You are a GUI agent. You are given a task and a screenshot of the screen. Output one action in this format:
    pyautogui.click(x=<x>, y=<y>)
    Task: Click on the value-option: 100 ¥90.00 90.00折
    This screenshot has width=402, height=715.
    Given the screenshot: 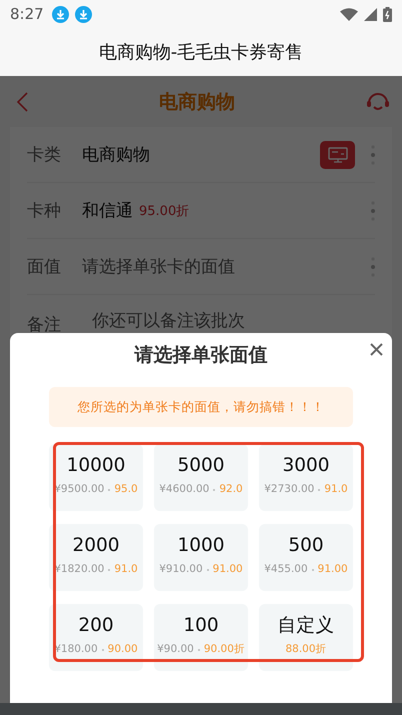 What is the action you would take?
    pyautogui.click(x=201, y=637)
    